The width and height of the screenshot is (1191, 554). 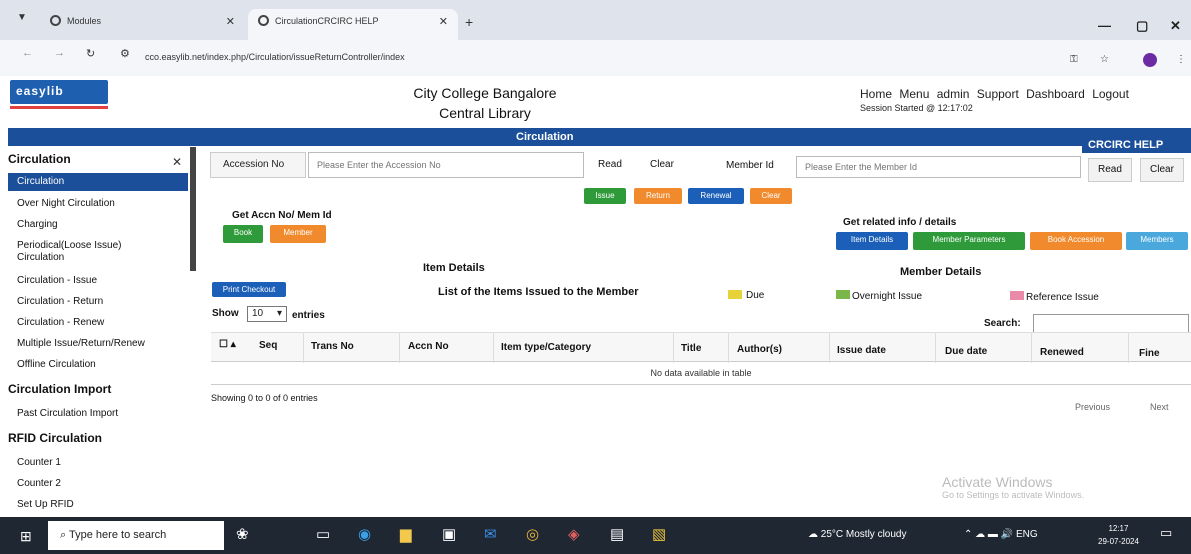 What do you see at coordinates (1031, 348) in the screenshot?
I see `column-divider` at bounding box center [1031, 348].